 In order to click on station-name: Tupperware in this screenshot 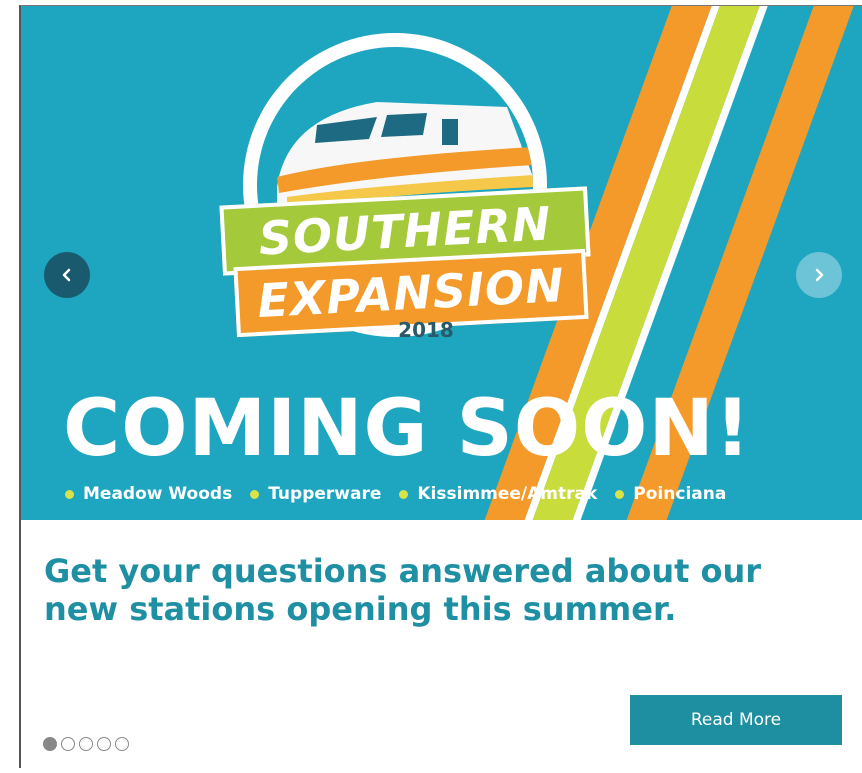, I will do `click(325, 494)`.